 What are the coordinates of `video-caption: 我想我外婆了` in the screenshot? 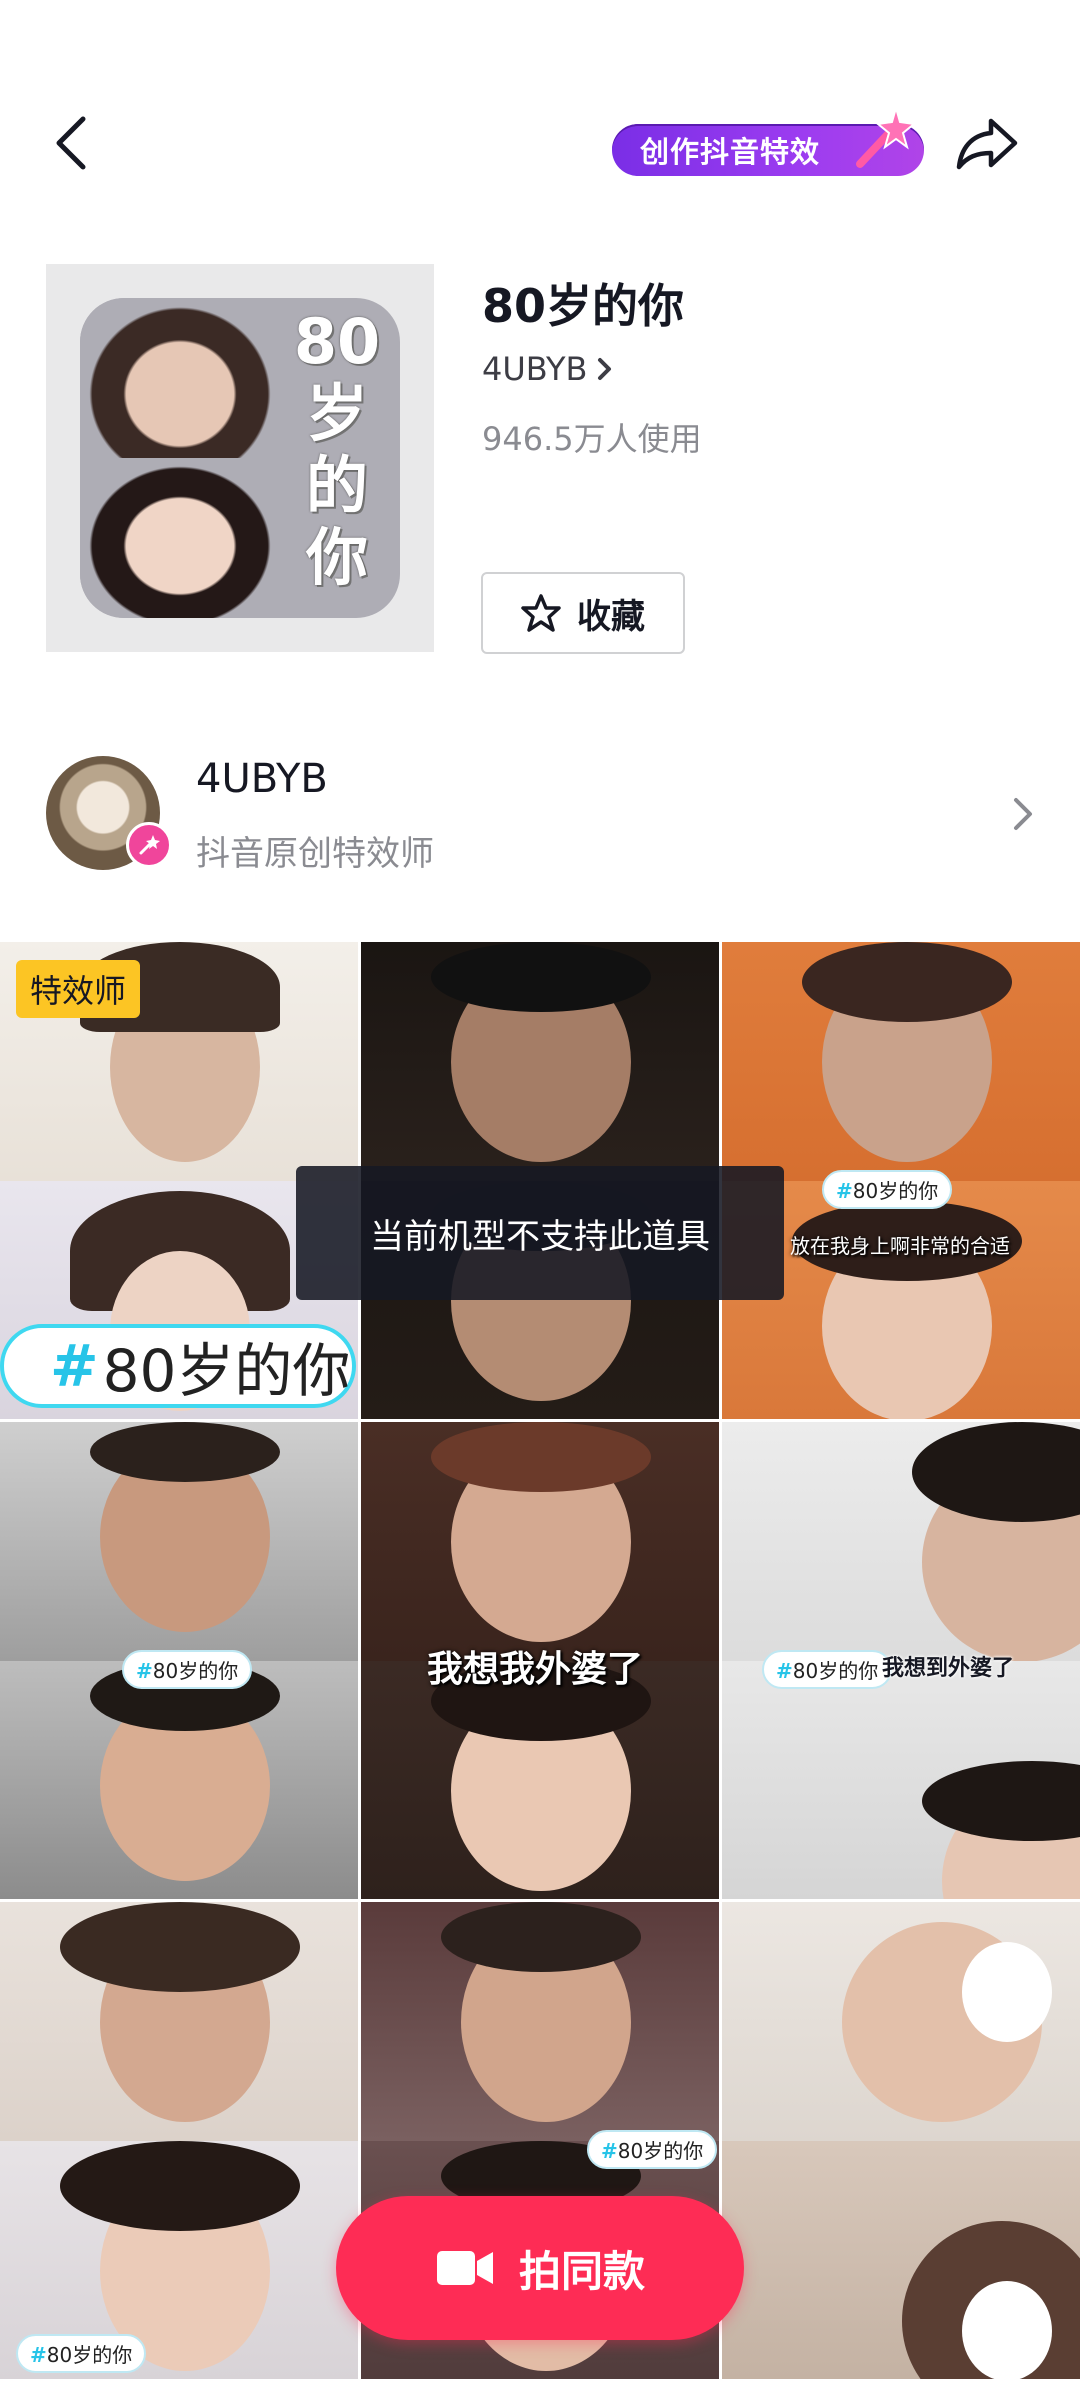 It's located at (535, 1669).